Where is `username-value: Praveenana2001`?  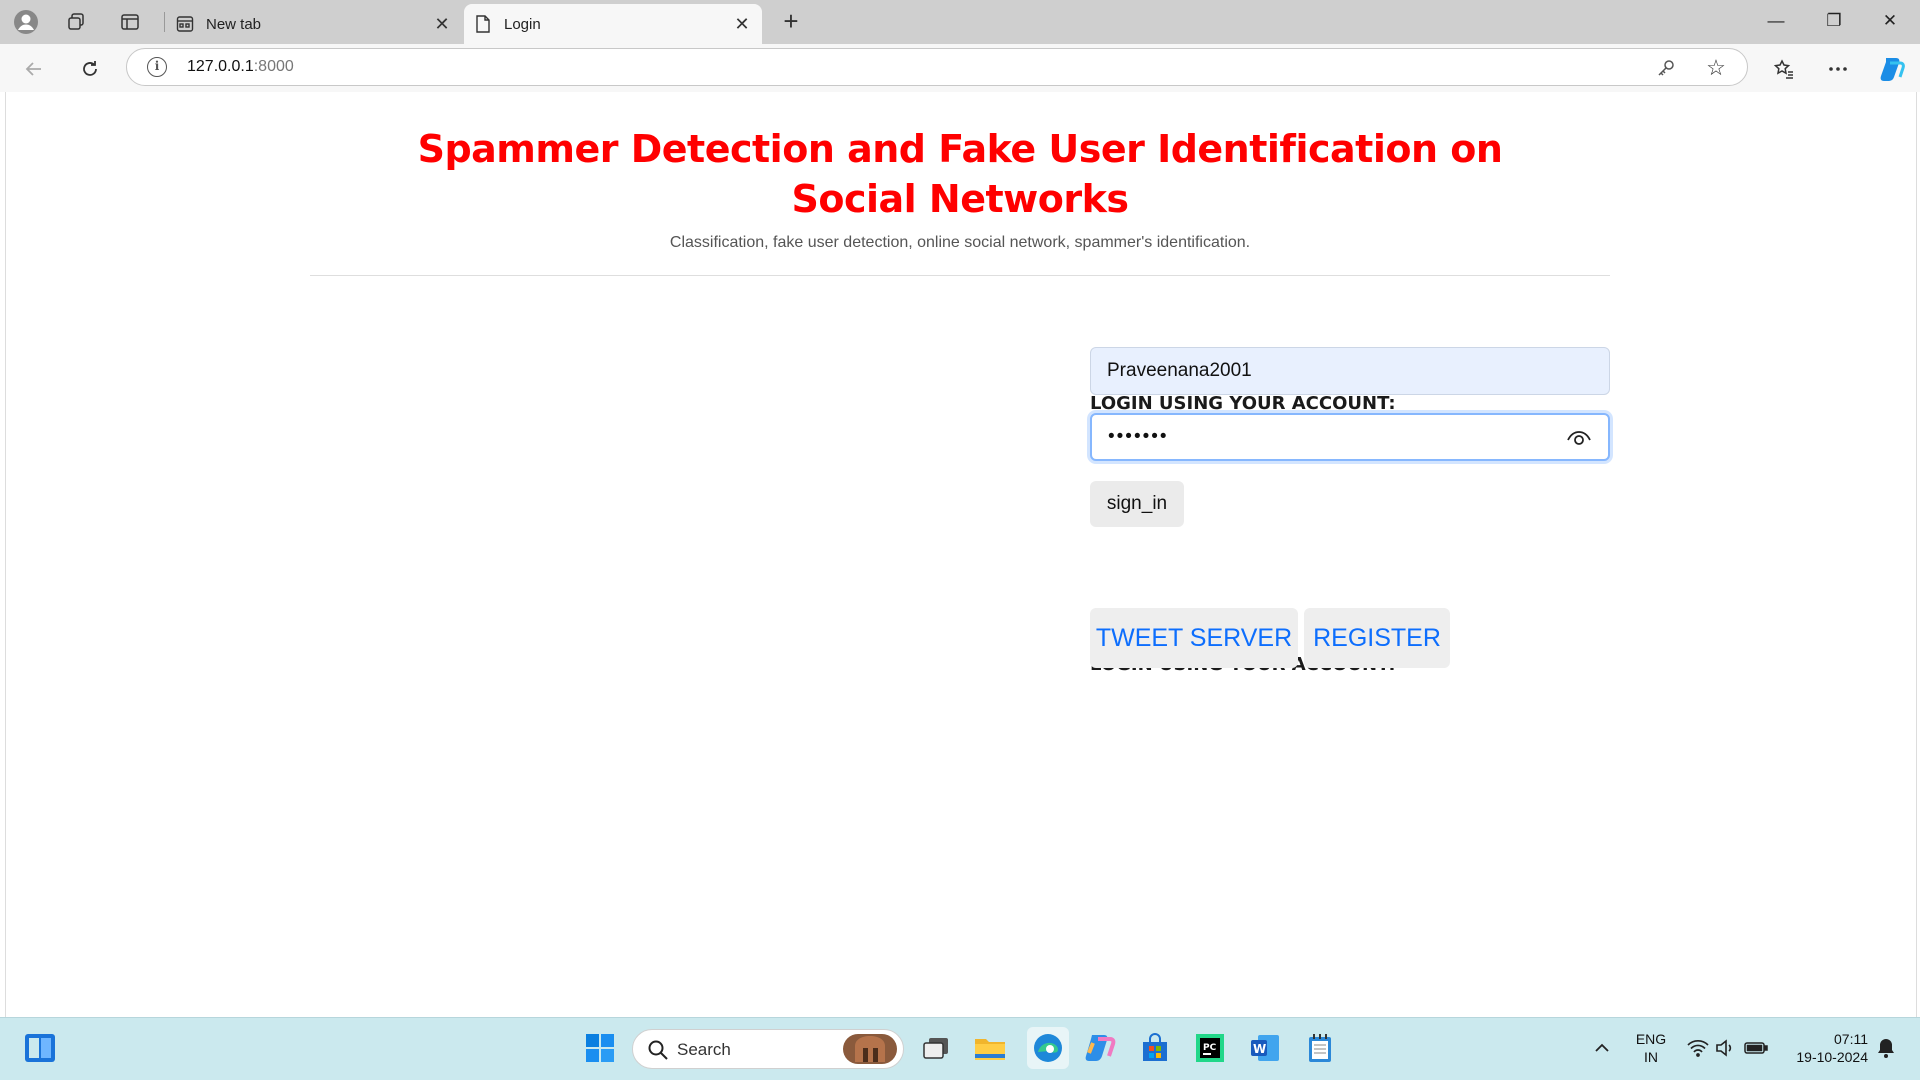
username-value: Praveenana2001 is located at coordinates (1179, 370).